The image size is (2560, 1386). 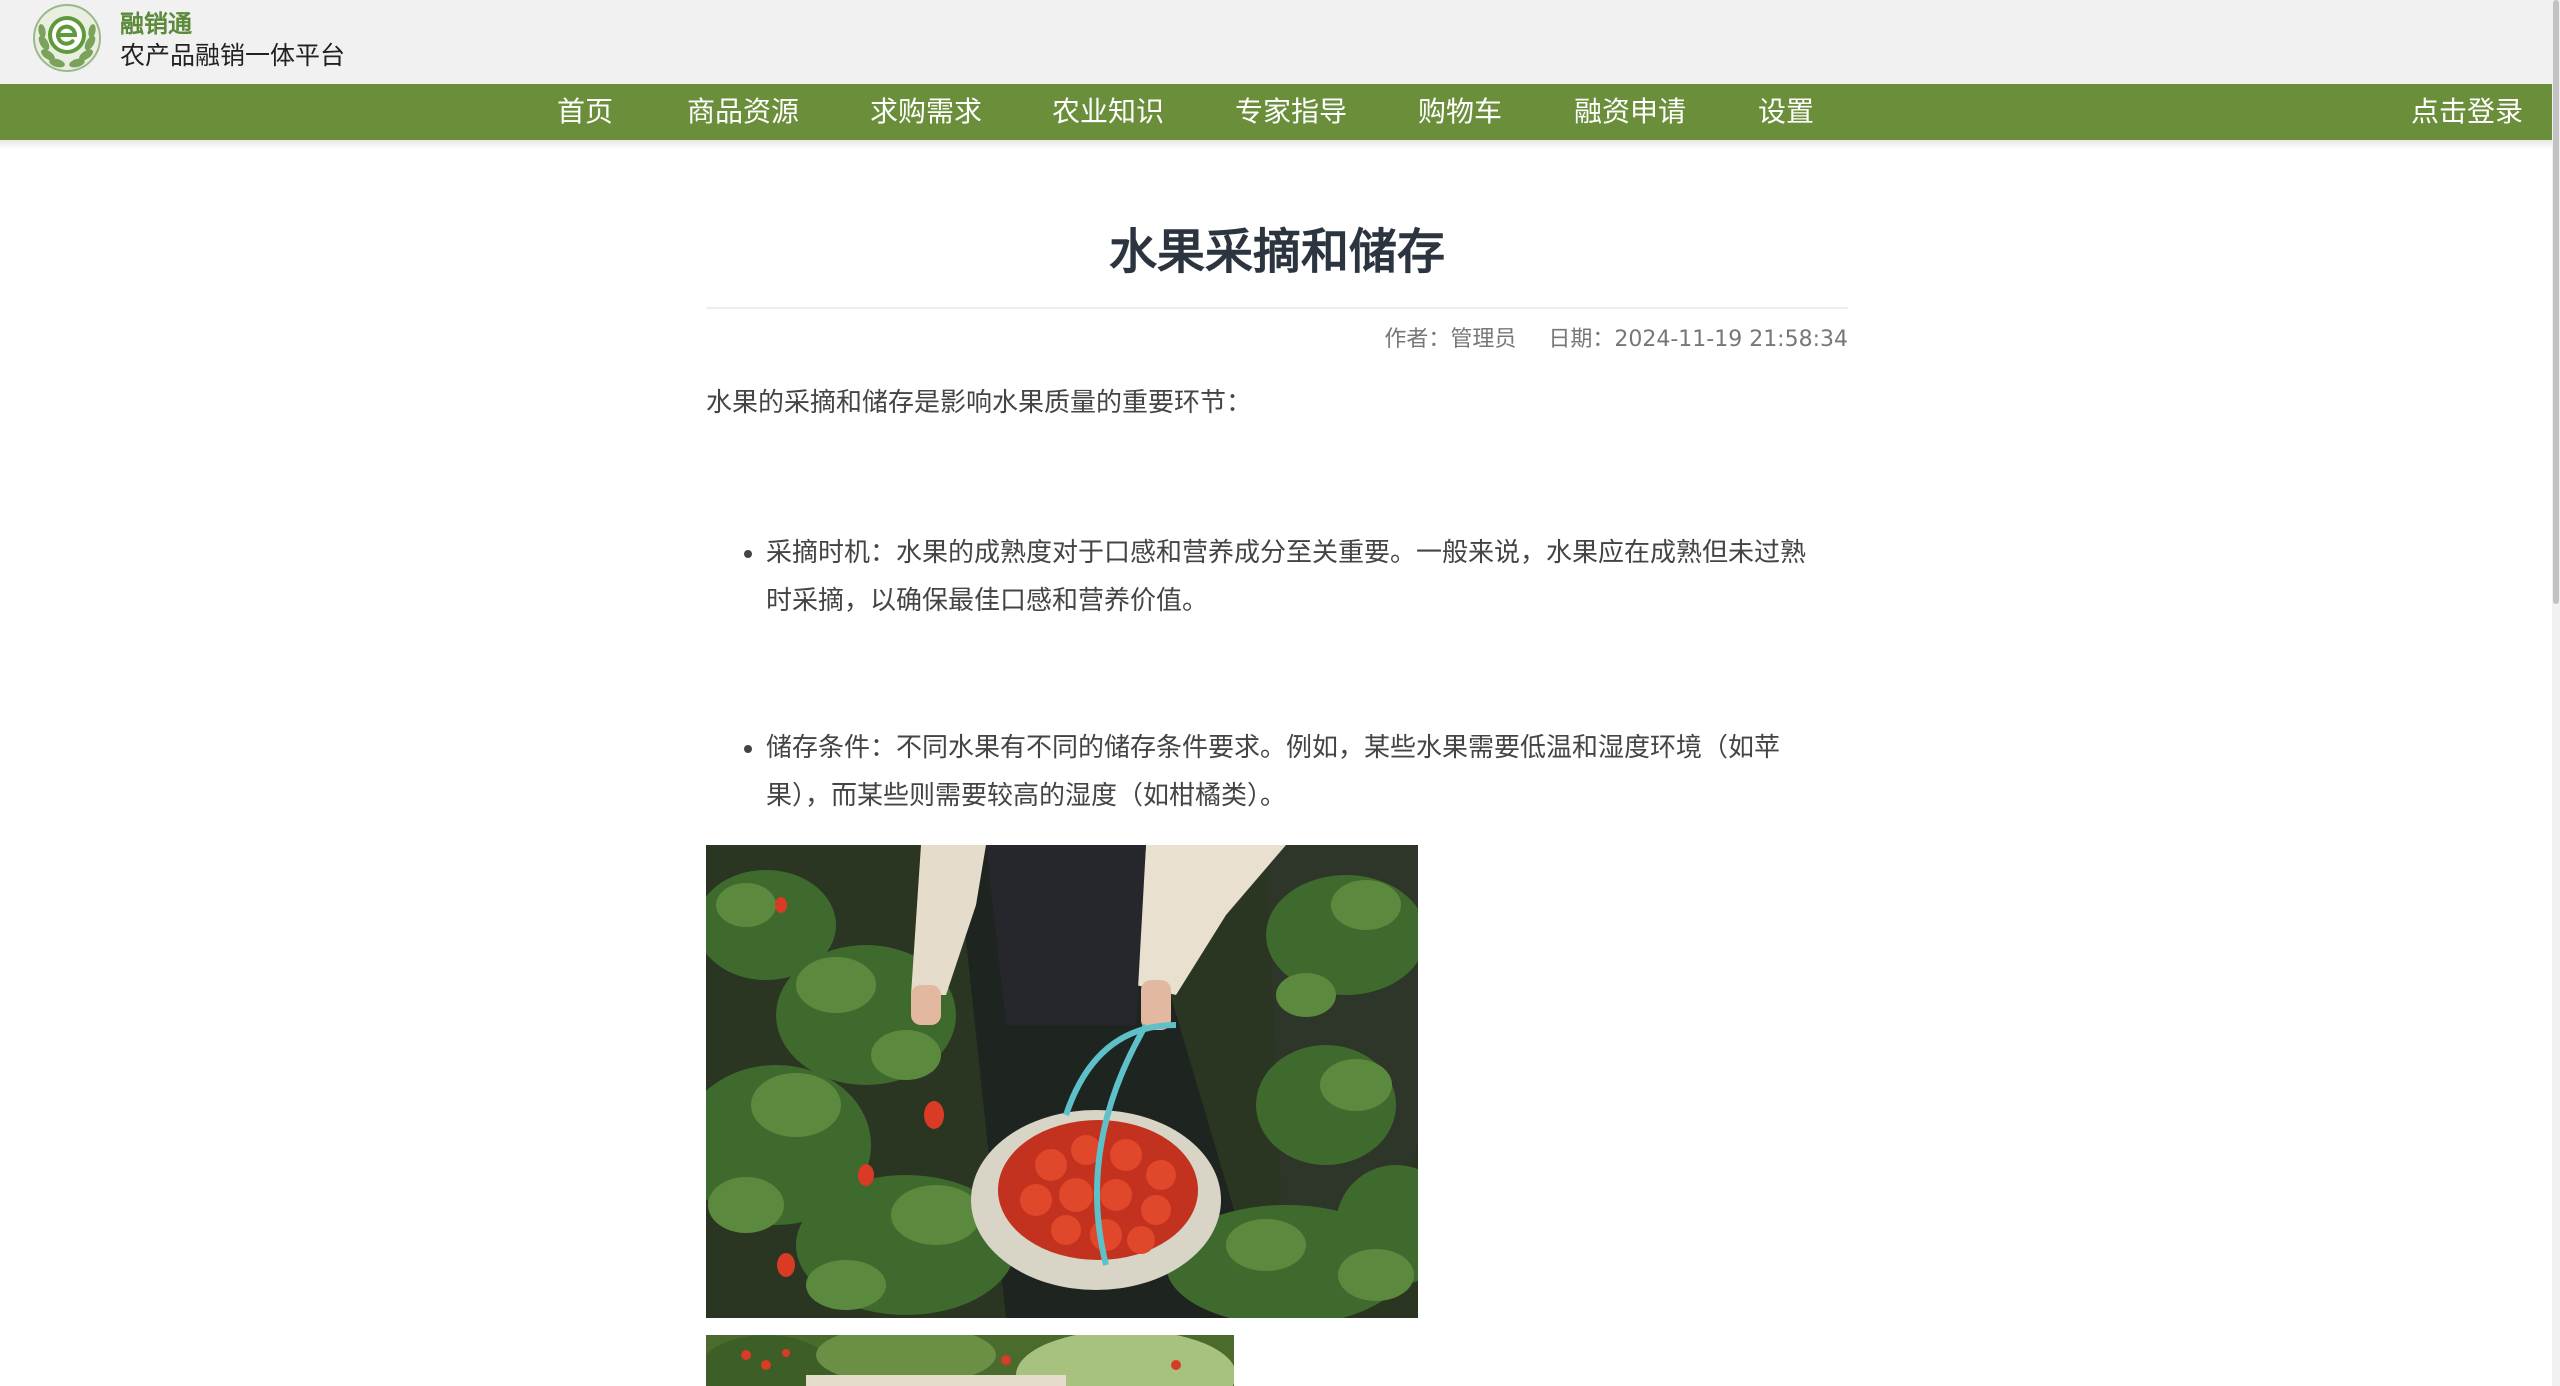 I want to click on nav-divider, so click(x=1276, y=145).